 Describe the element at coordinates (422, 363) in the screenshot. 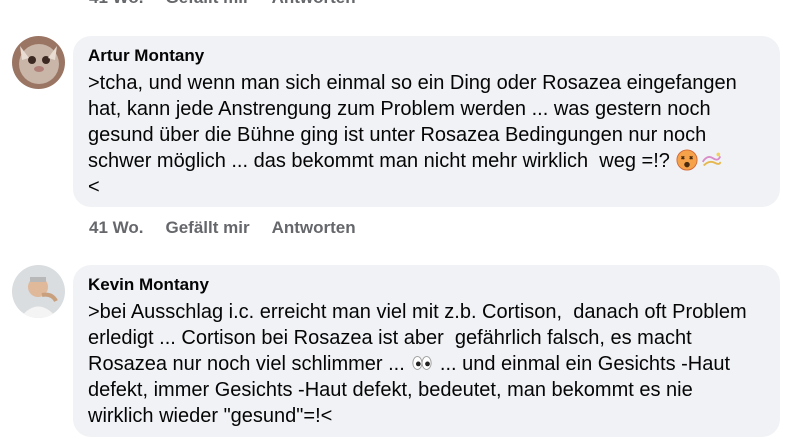

I see `eyes-emoji` at that location.